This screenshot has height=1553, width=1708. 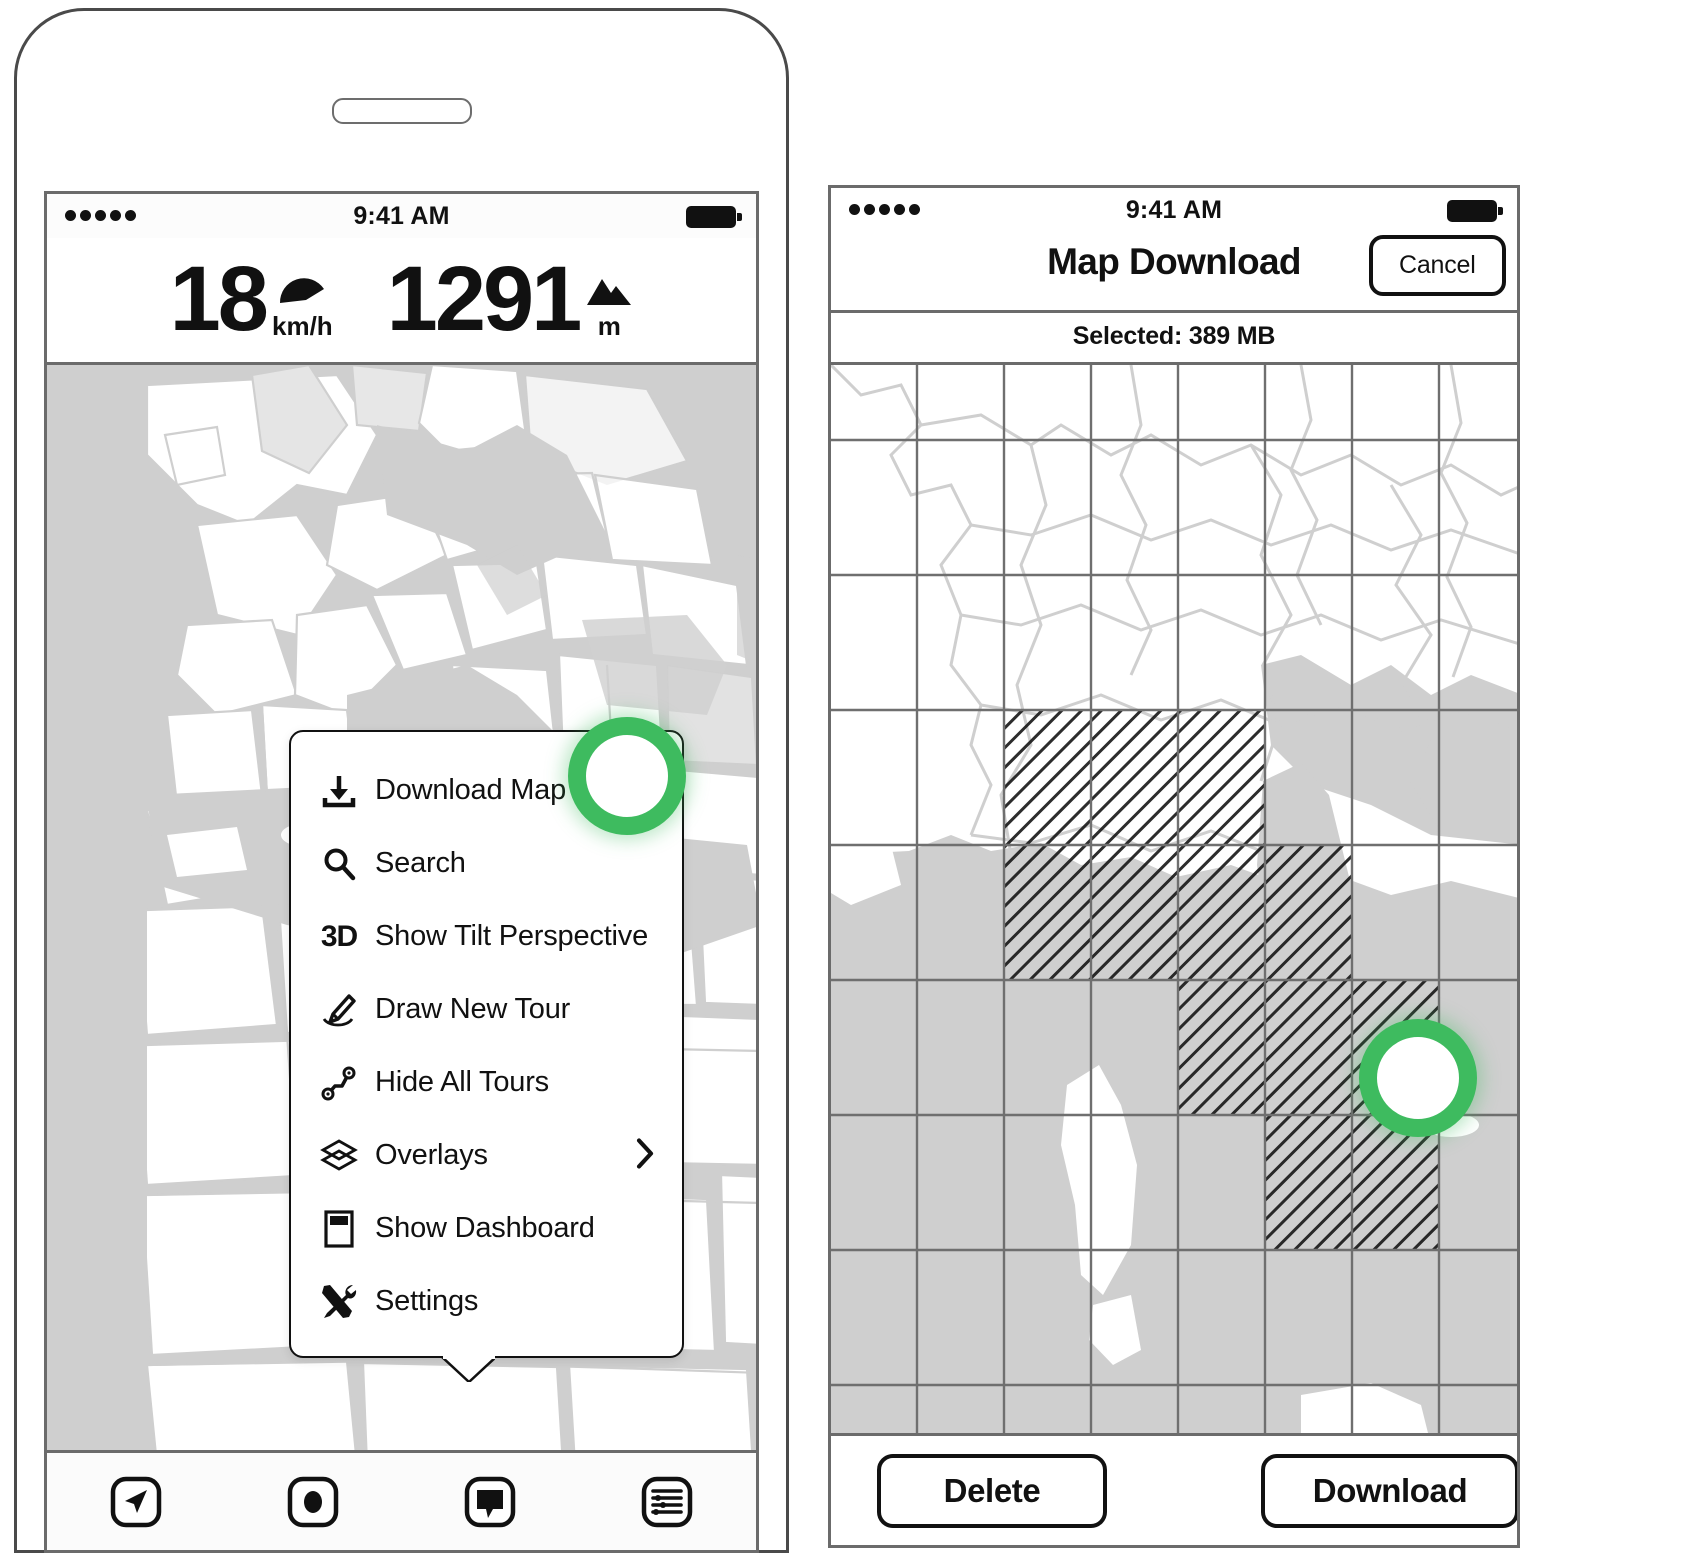 I want to click on touch-indicator-grid-tile, so click(x=1418, y=1078).